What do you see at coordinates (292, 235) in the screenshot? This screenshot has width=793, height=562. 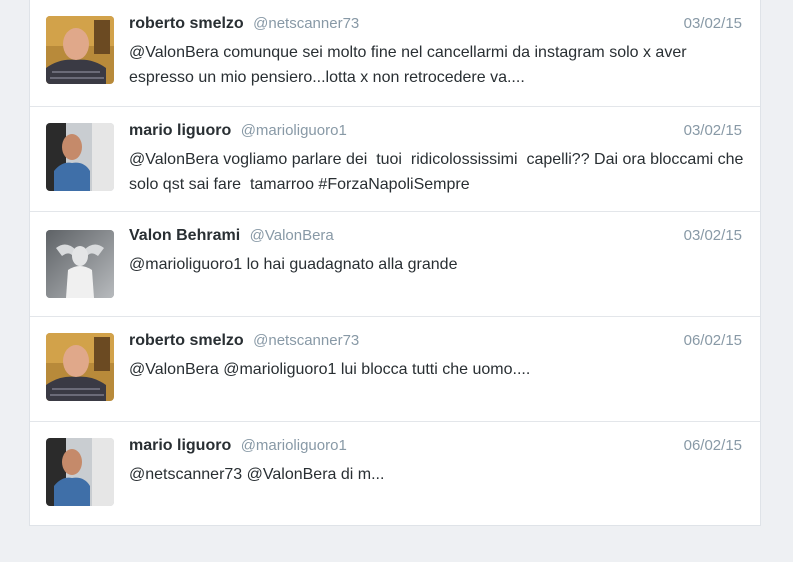 I see `tweet-username: @ValonBera` at bounding box center [292, 235].